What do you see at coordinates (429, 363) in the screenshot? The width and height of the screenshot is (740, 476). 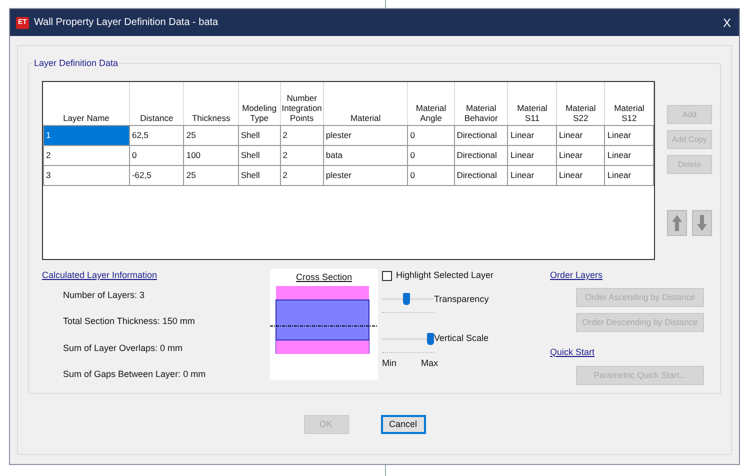 I see `max-label: Max` at bounding box center [429, 363].